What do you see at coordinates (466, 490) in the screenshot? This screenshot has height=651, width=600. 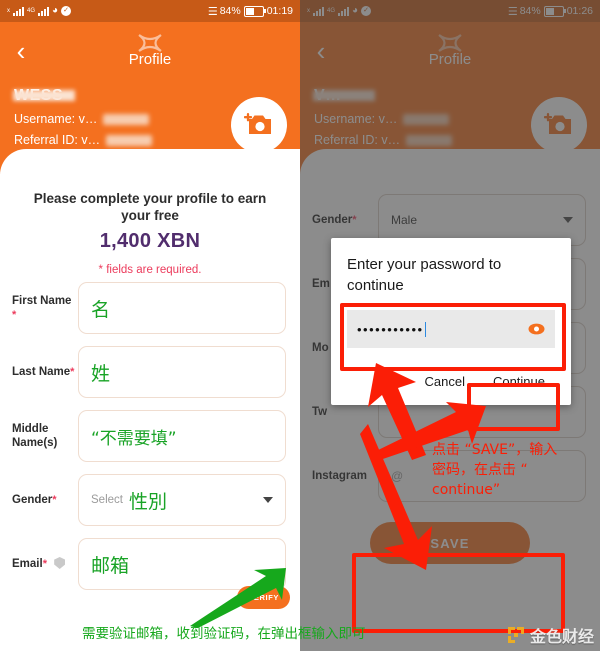 I see `annotation-red-line3: continue”` at bounding box center [466, 490].